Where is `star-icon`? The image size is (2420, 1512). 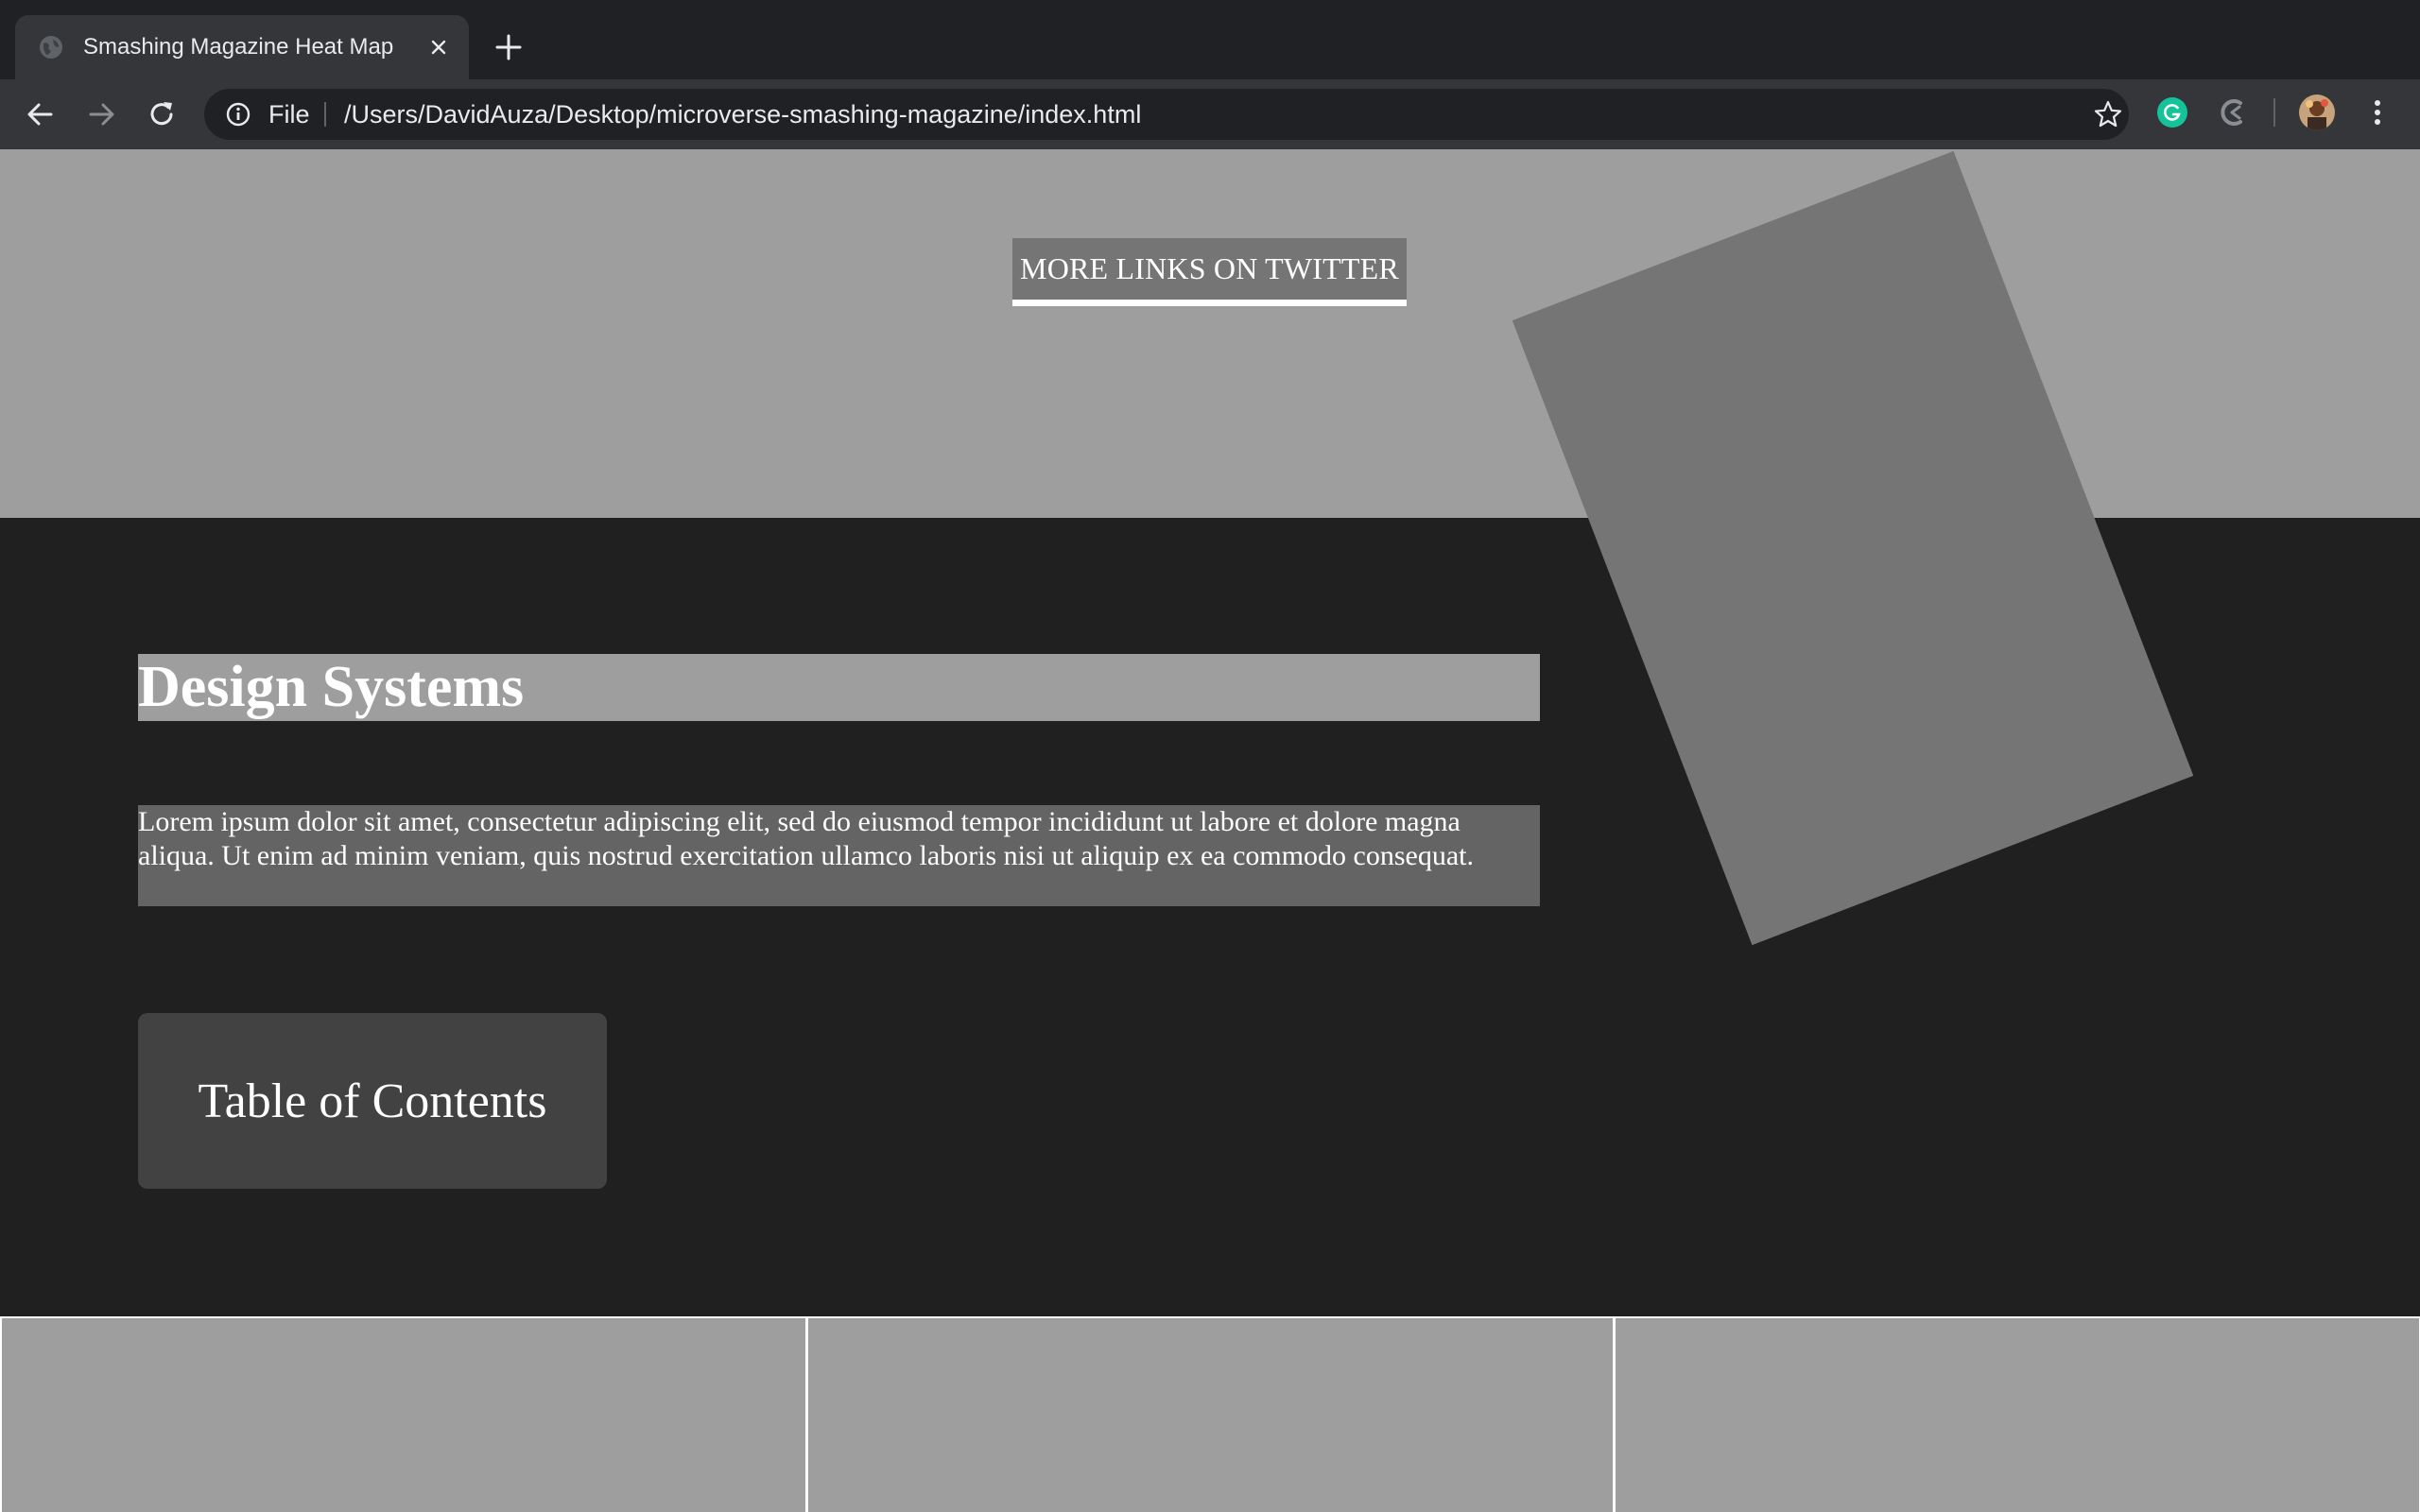
star-icon is located at coordinates (2108, 114).